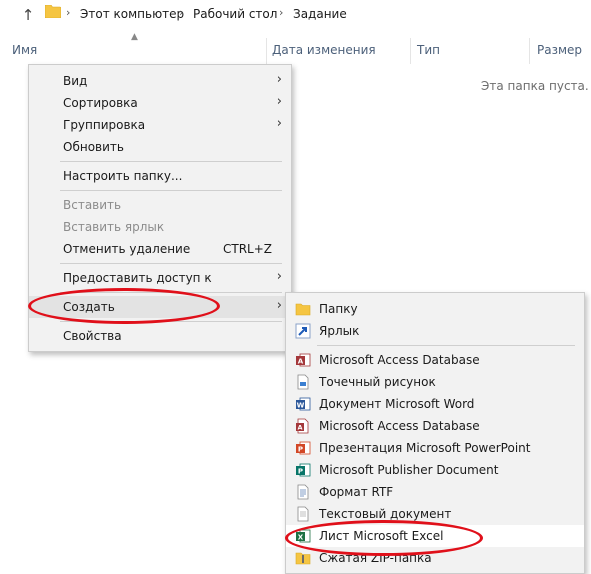  I want to click on submenu-item-label: Лист Microsoft Excel, so click(381, 536).